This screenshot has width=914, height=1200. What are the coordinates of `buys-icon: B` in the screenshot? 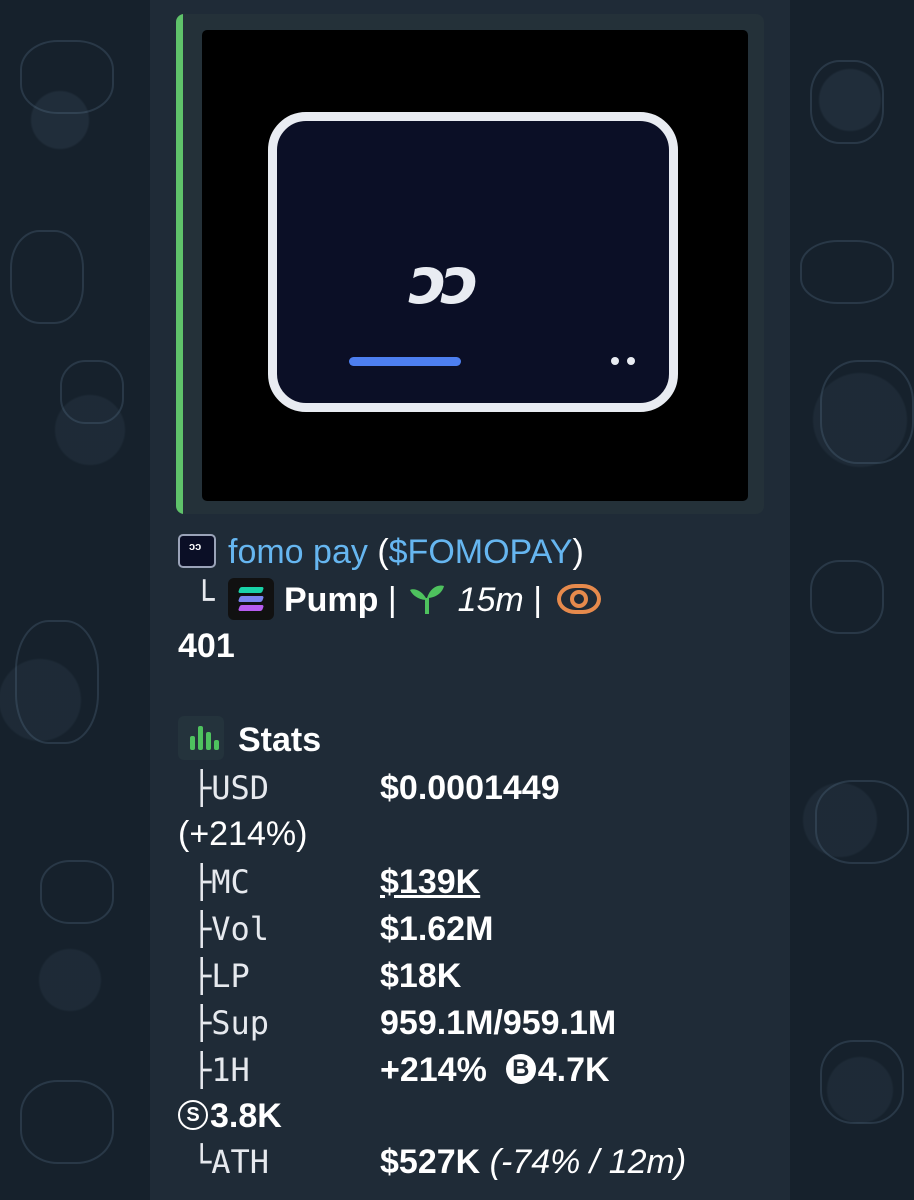 It's located at (520, 1069).